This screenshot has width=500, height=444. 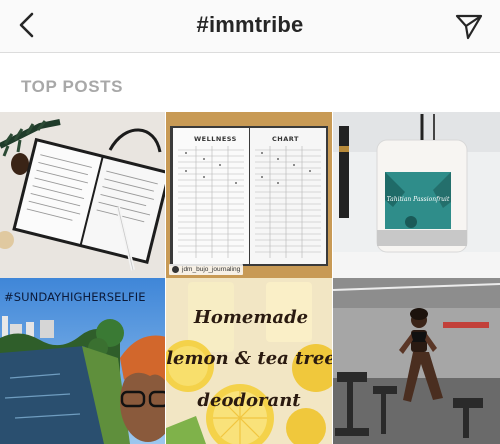 I want to click on wellness-chart-photo, so click(x=249, y=195).